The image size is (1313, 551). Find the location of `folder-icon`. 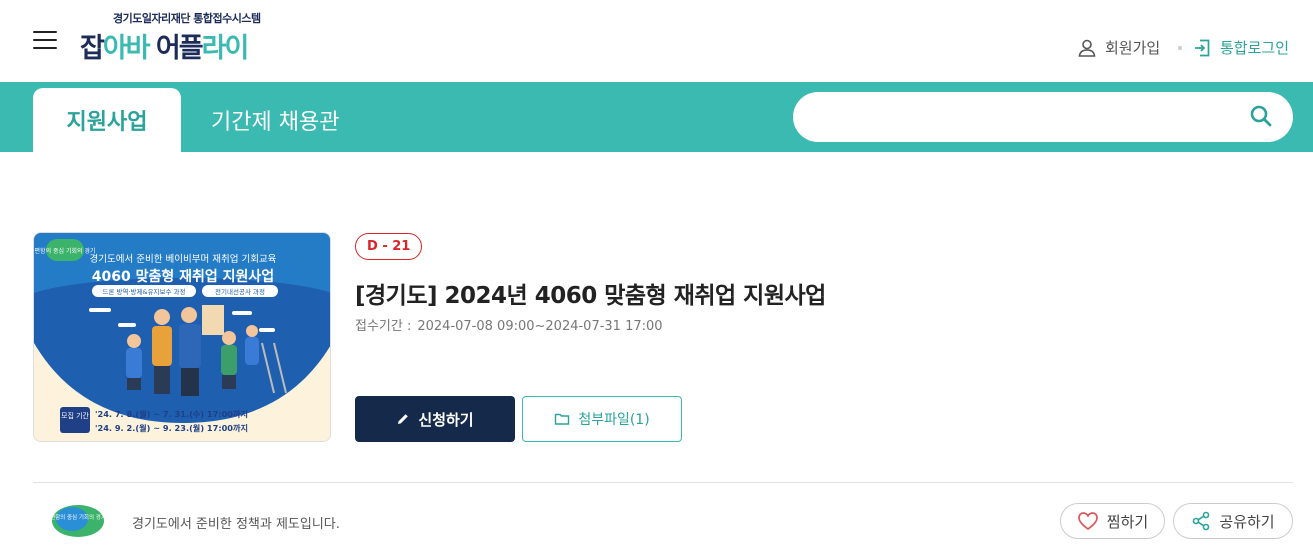

folder-icon is located at coordinates (562, 419).